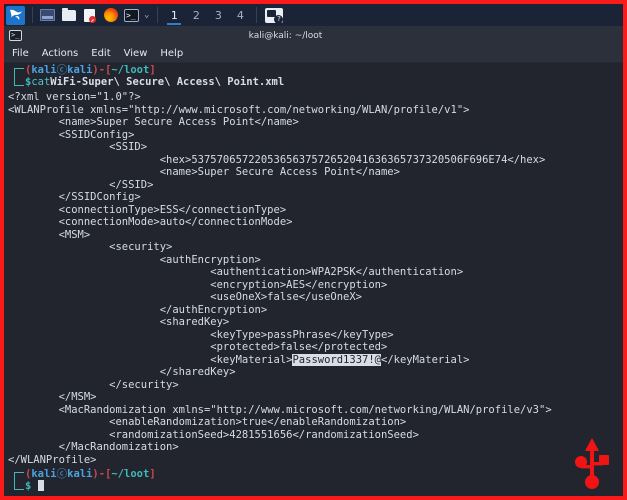  Describe the element at coordinates (80, 70) in the screenshot. I see `prompt-host: kali` at that location.